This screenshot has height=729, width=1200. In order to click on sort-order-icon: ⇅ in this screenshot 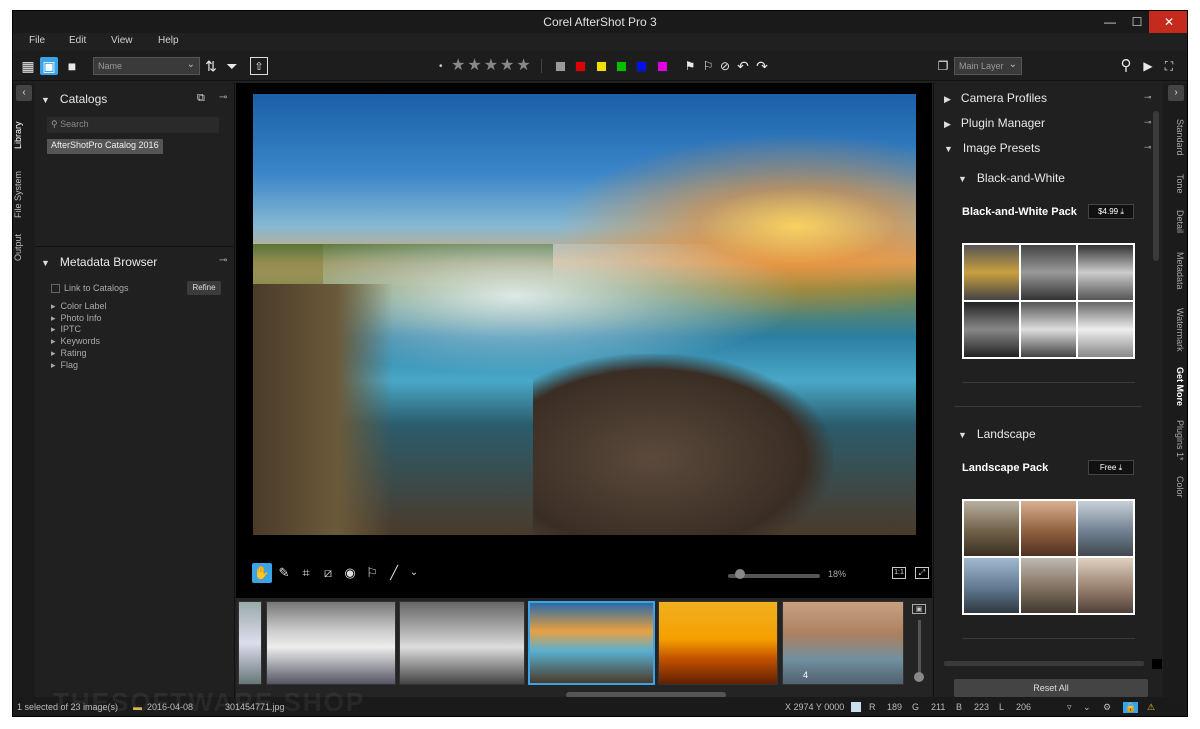, I will do `click(211, 66)`.